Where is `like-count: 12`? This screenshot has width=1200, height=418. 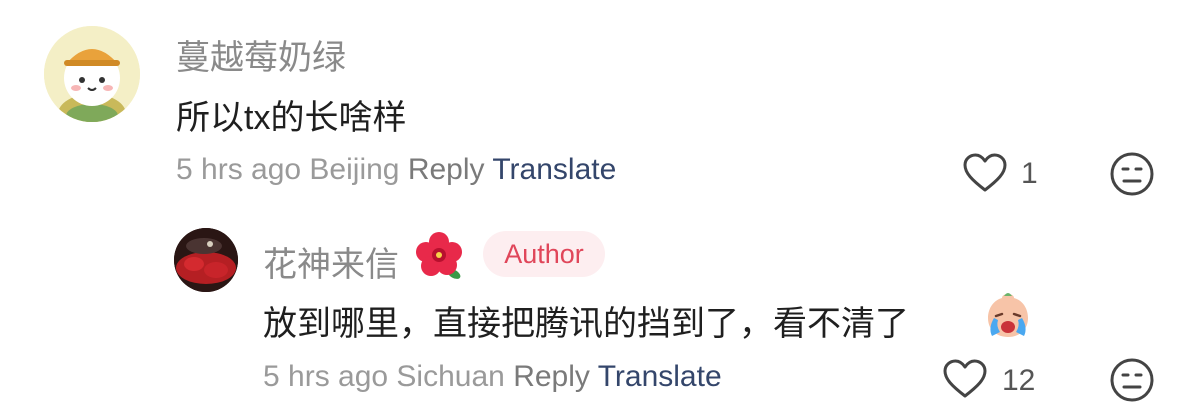 like-count: 12 is located at coordinates (1019, 380).